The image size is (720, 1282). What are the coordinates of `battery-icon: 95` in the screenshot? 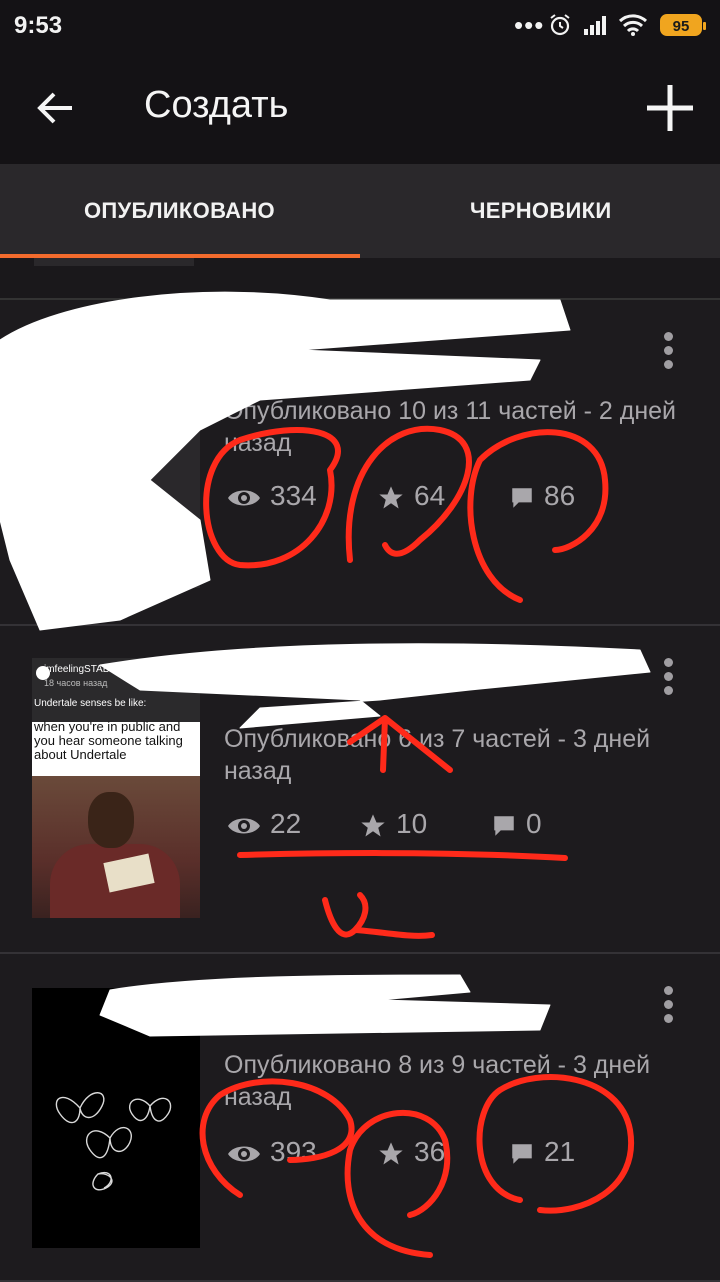 It's located at (683, 25).